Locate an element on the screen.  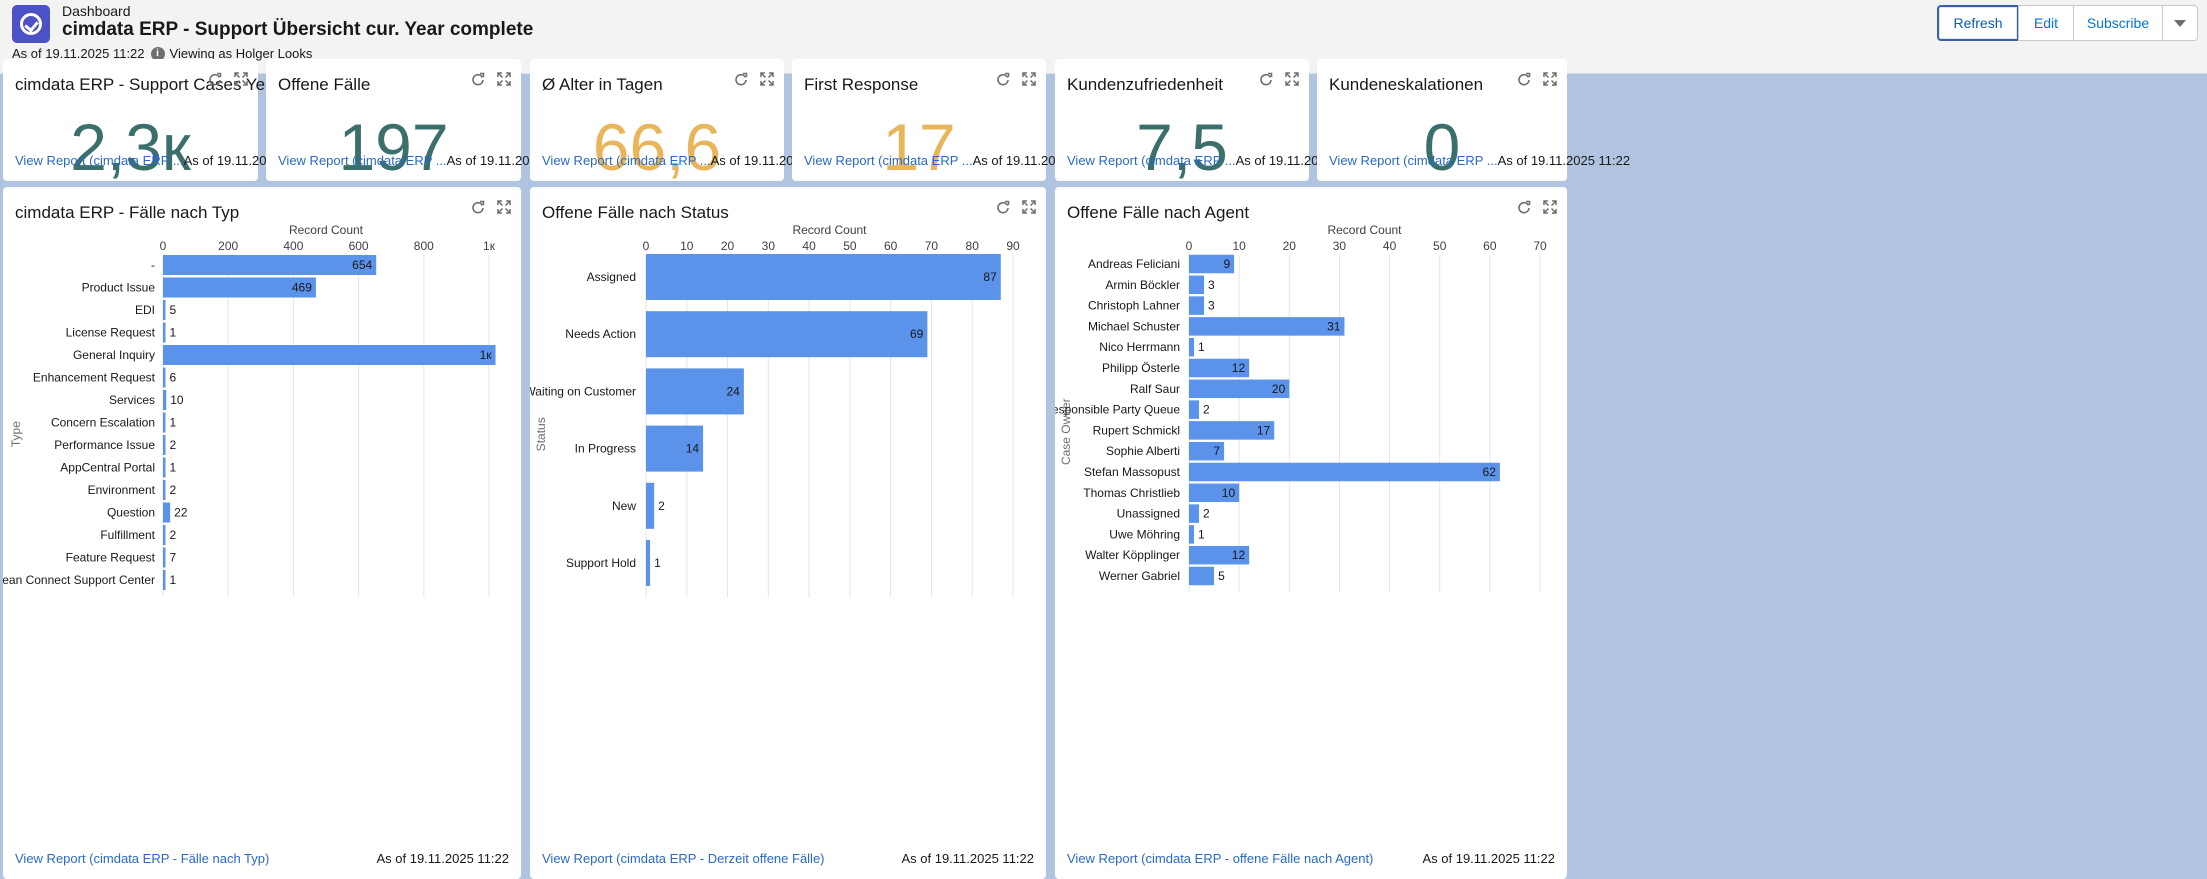
category-label: Needs Action is located at coordinates (600, 334).